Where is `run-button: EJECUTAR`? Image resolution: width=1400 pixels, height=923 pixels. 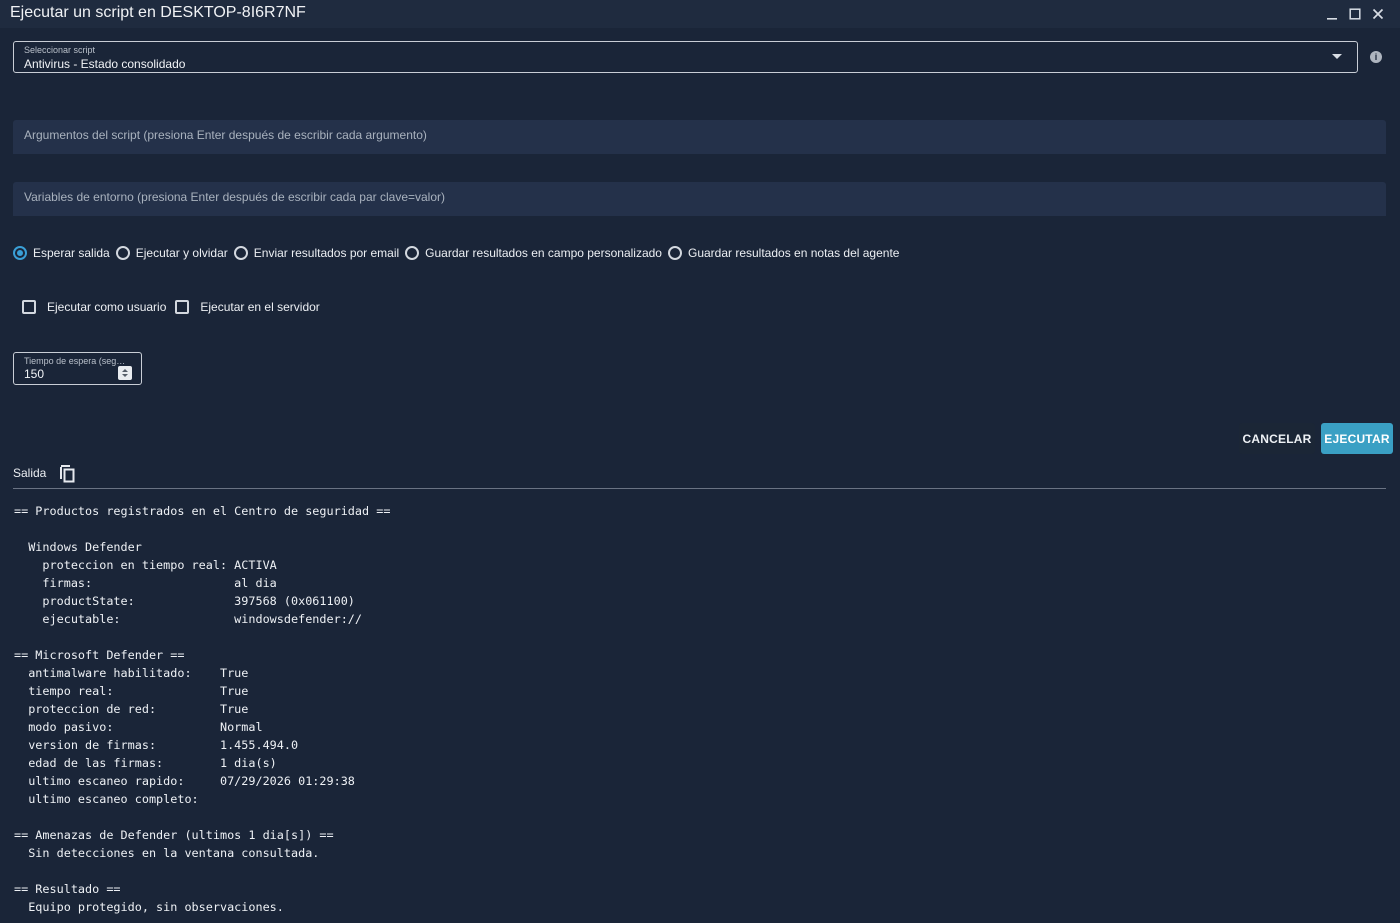 run-button: EJECUTAR is located at coordinates (1357, 438).